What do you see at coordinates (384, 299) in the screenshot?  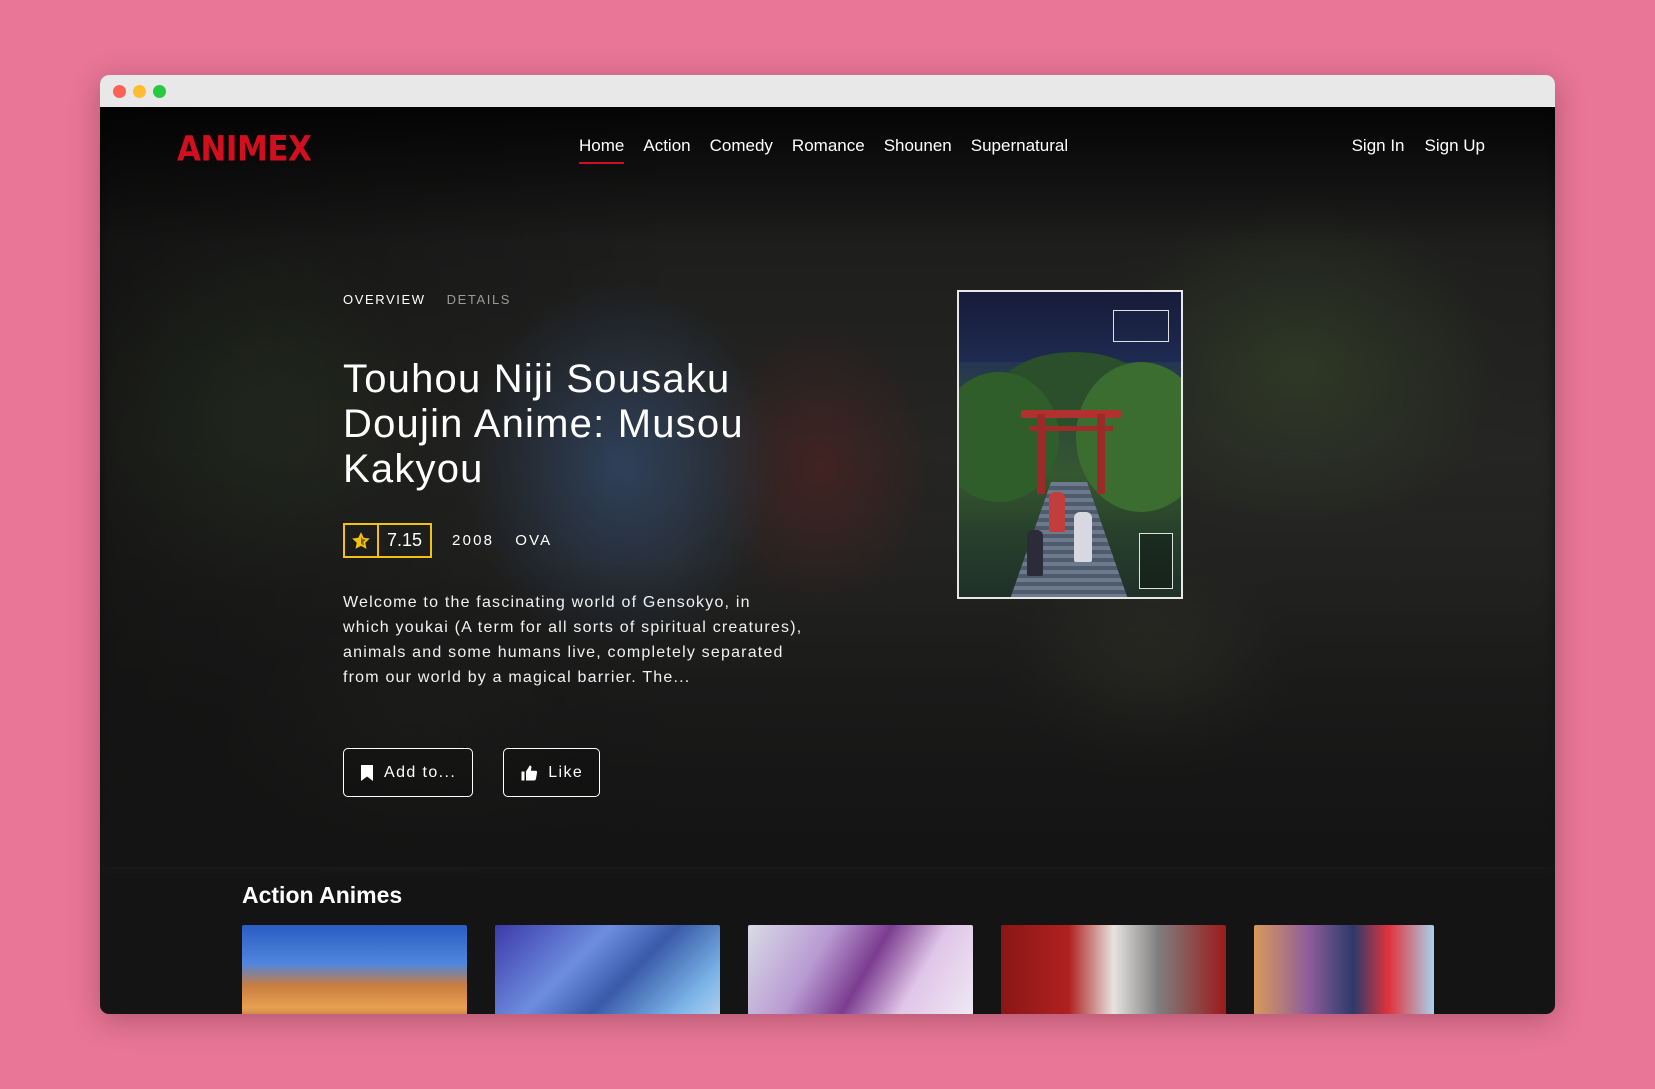 I see `tab-overview: OVERVIEW` at bounding box center [384, 299].